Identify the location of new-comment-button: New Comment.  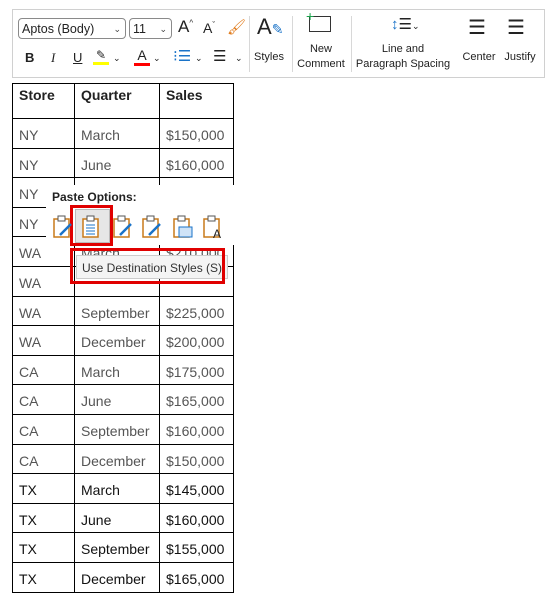
(321, 57).